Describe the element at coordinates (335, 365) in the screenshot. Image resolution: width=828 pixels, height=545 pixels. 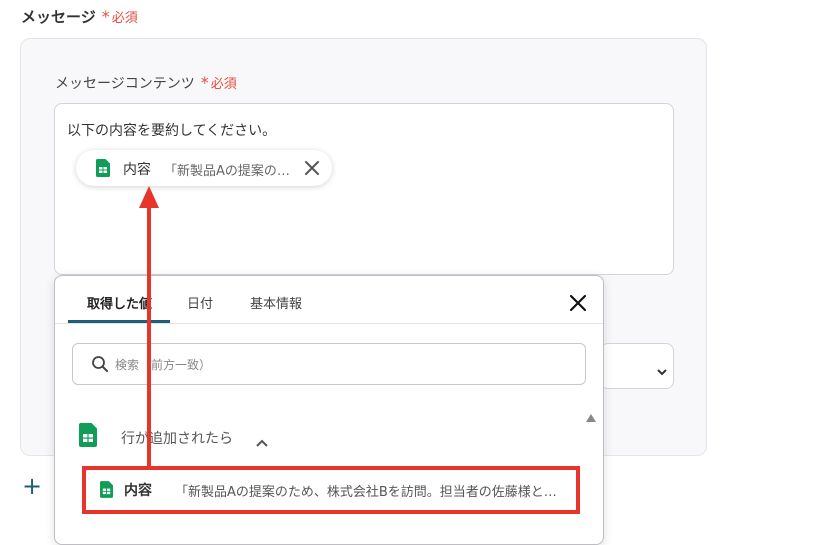
I see `search-input` at that location.